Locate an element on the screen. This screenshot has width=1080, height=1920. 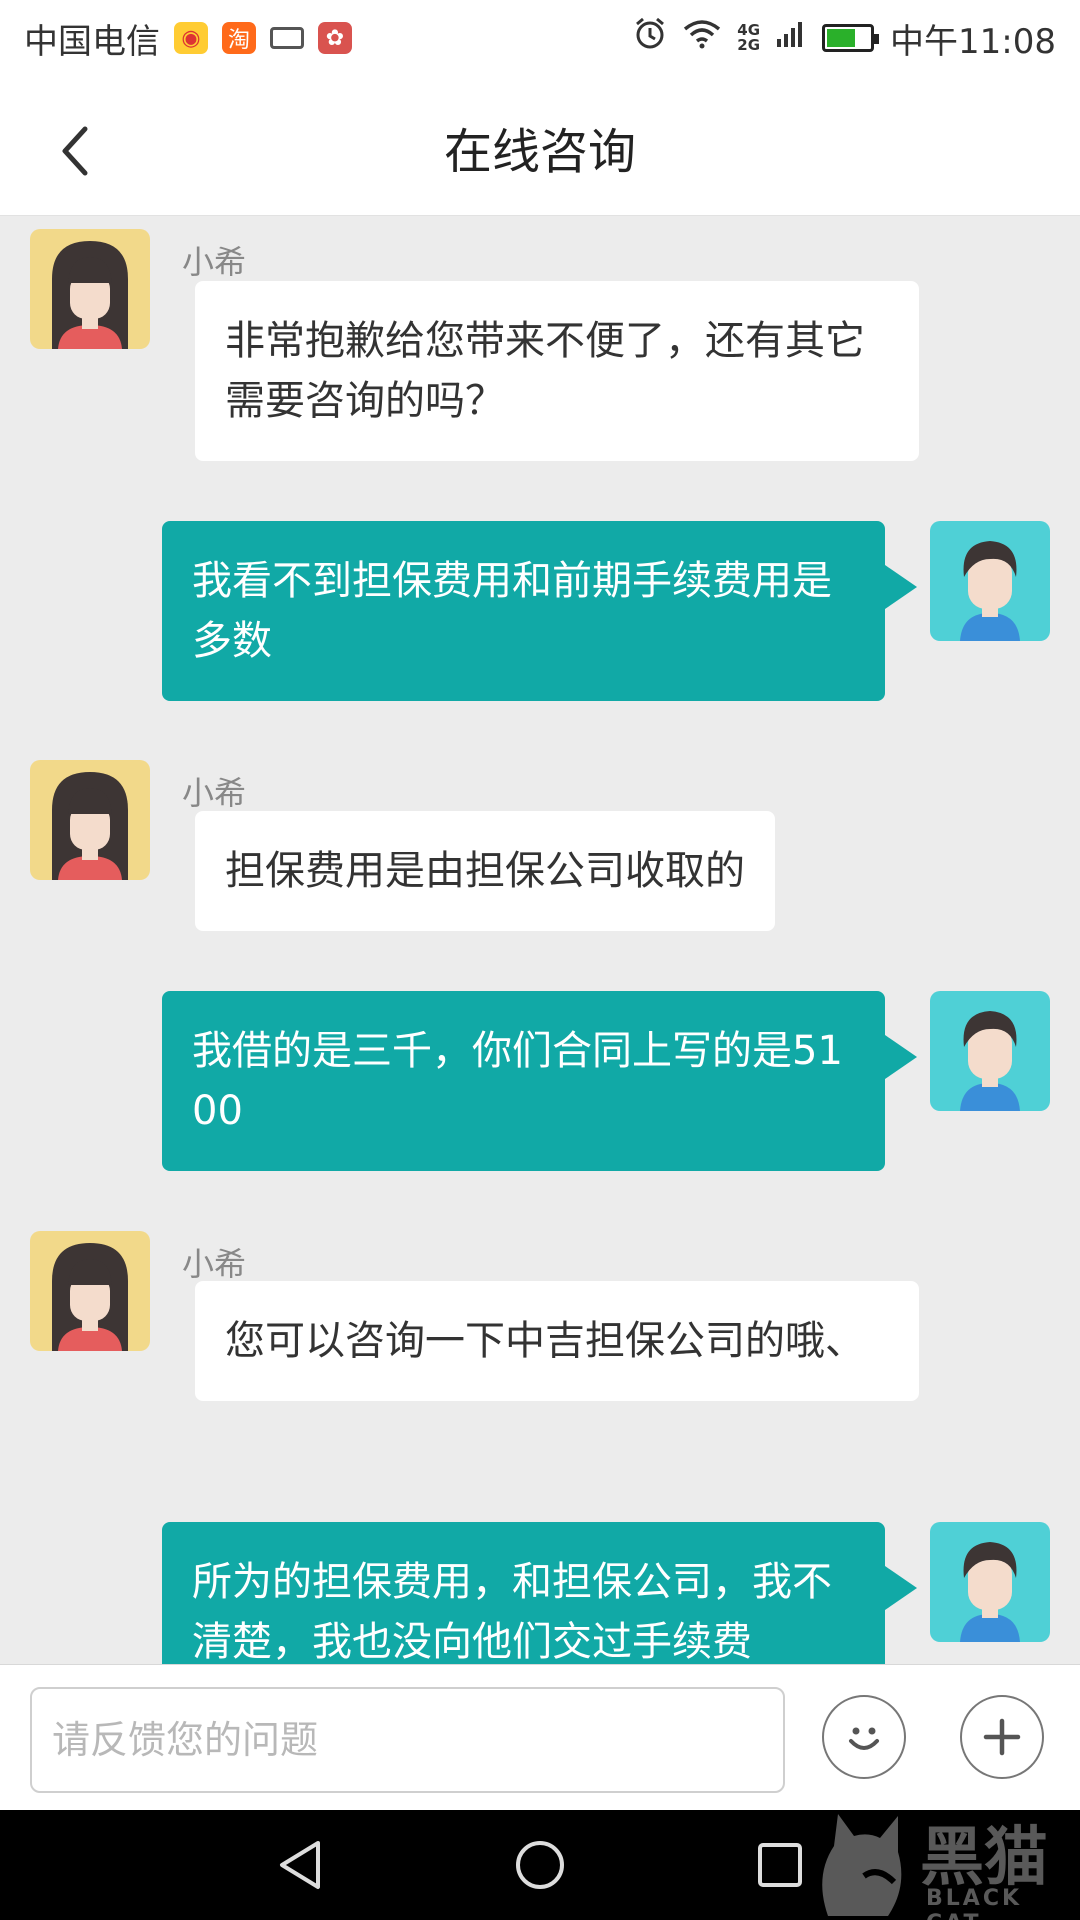
status-bar-left: 中国电信 ◉ 淘 ✿ is located at coordinates (188, 38).